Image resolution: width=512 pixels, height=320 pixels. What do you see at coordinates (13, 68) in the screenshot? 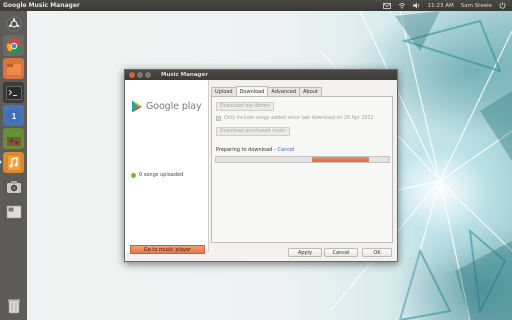
I see `file-manager-icon` at bounding box center [13, 68].